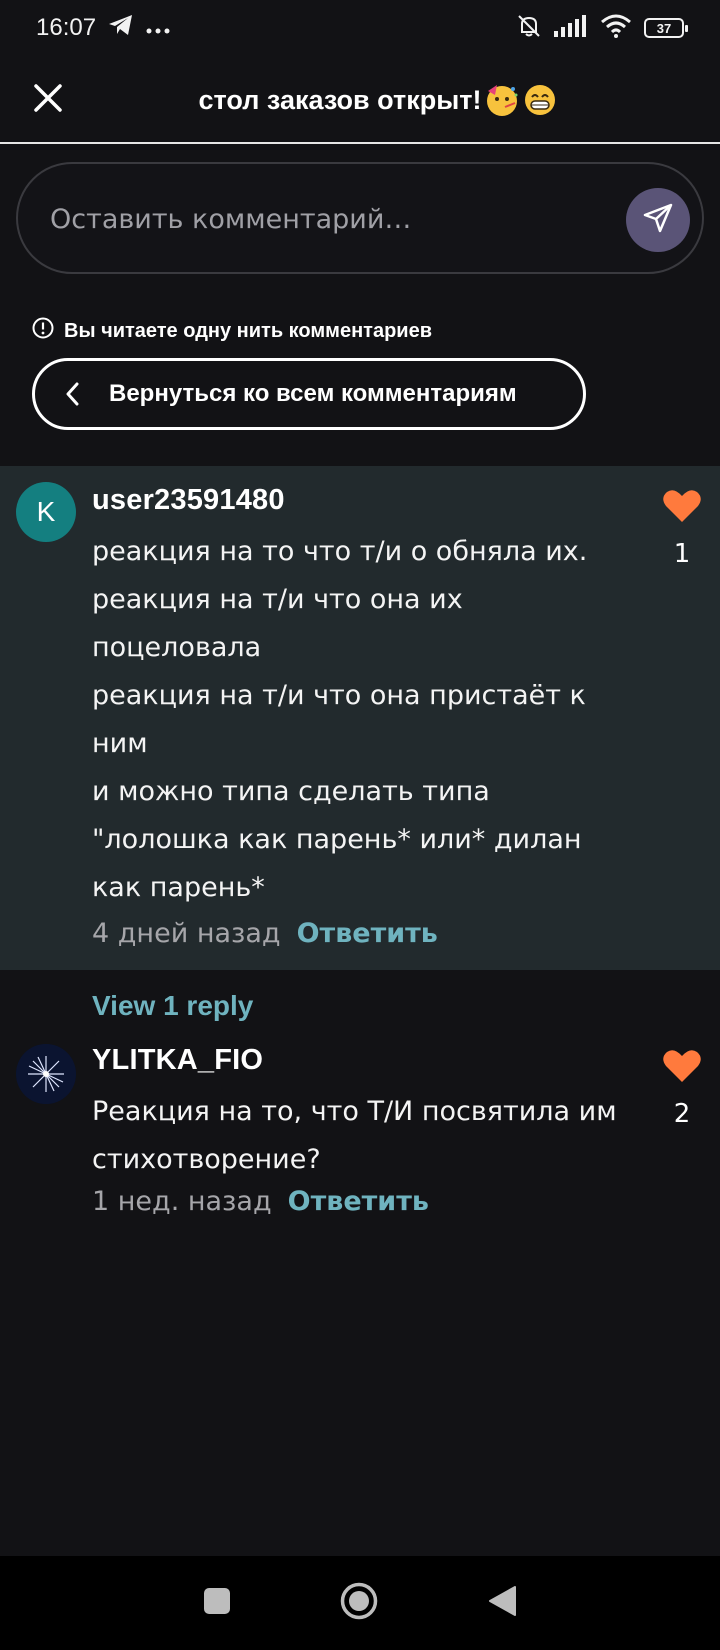 This screenshot has width=720, height=1650. I want to click on comment-input, so click(320, 219).